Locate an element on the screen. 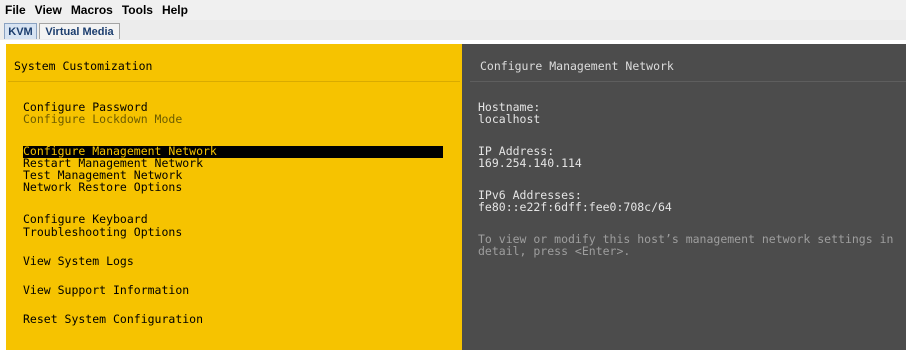 The height and width of the screenshot is (350, 906). menu-item-view-system-logs: View System Logs is located at coordinates (78, 261).